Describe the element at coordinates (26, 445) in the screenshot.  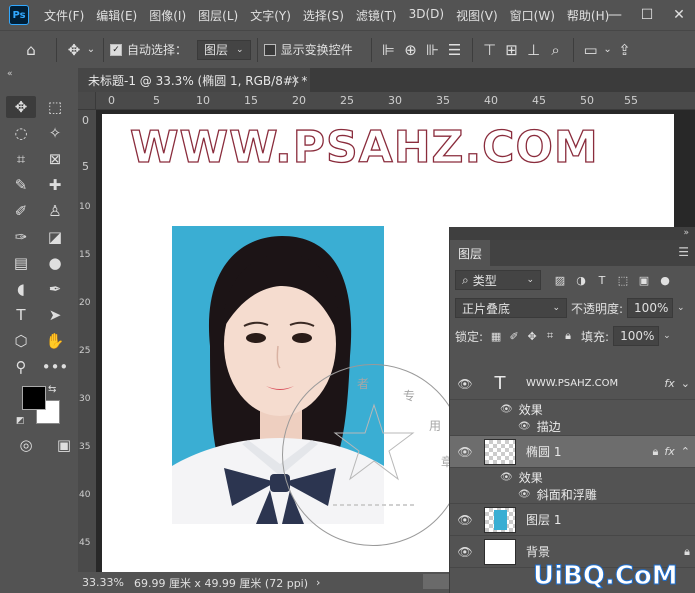
I see `quick-mask-icon: ◎` at that location.